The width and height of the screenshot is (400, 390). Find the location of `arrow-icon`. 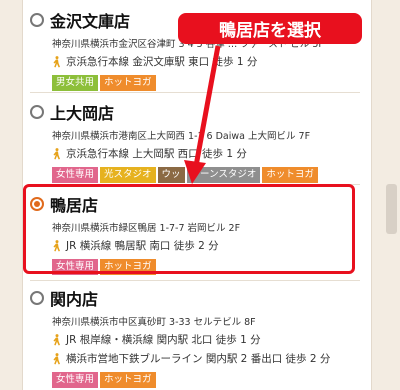

arrow-icon is located at coordinates (202, 114).